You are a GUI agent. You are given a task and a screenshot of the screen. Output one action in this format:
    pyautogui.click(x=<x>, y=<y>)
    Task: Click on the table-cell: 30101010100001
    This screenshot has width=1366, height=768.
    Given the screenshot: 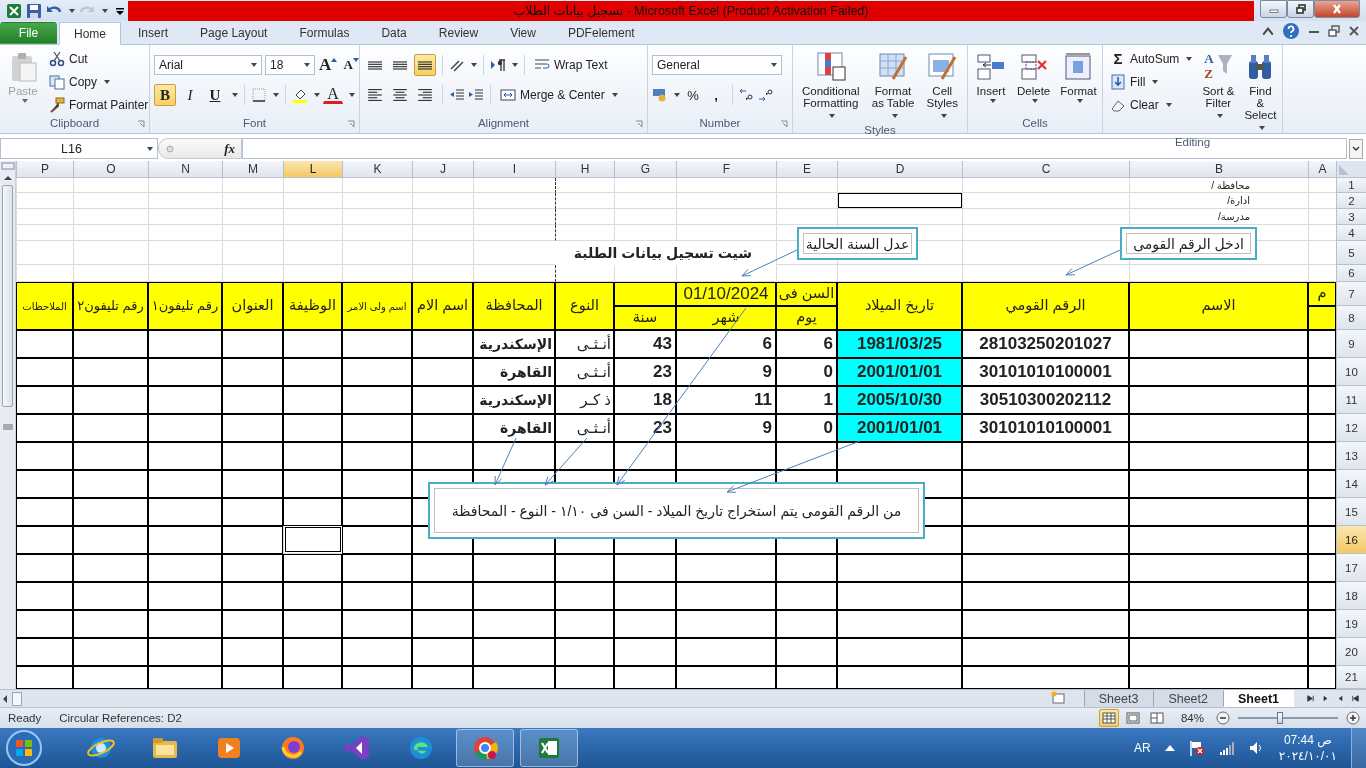 What is the action you would take?
    pyautogui.click(x=1045, y=428)
    